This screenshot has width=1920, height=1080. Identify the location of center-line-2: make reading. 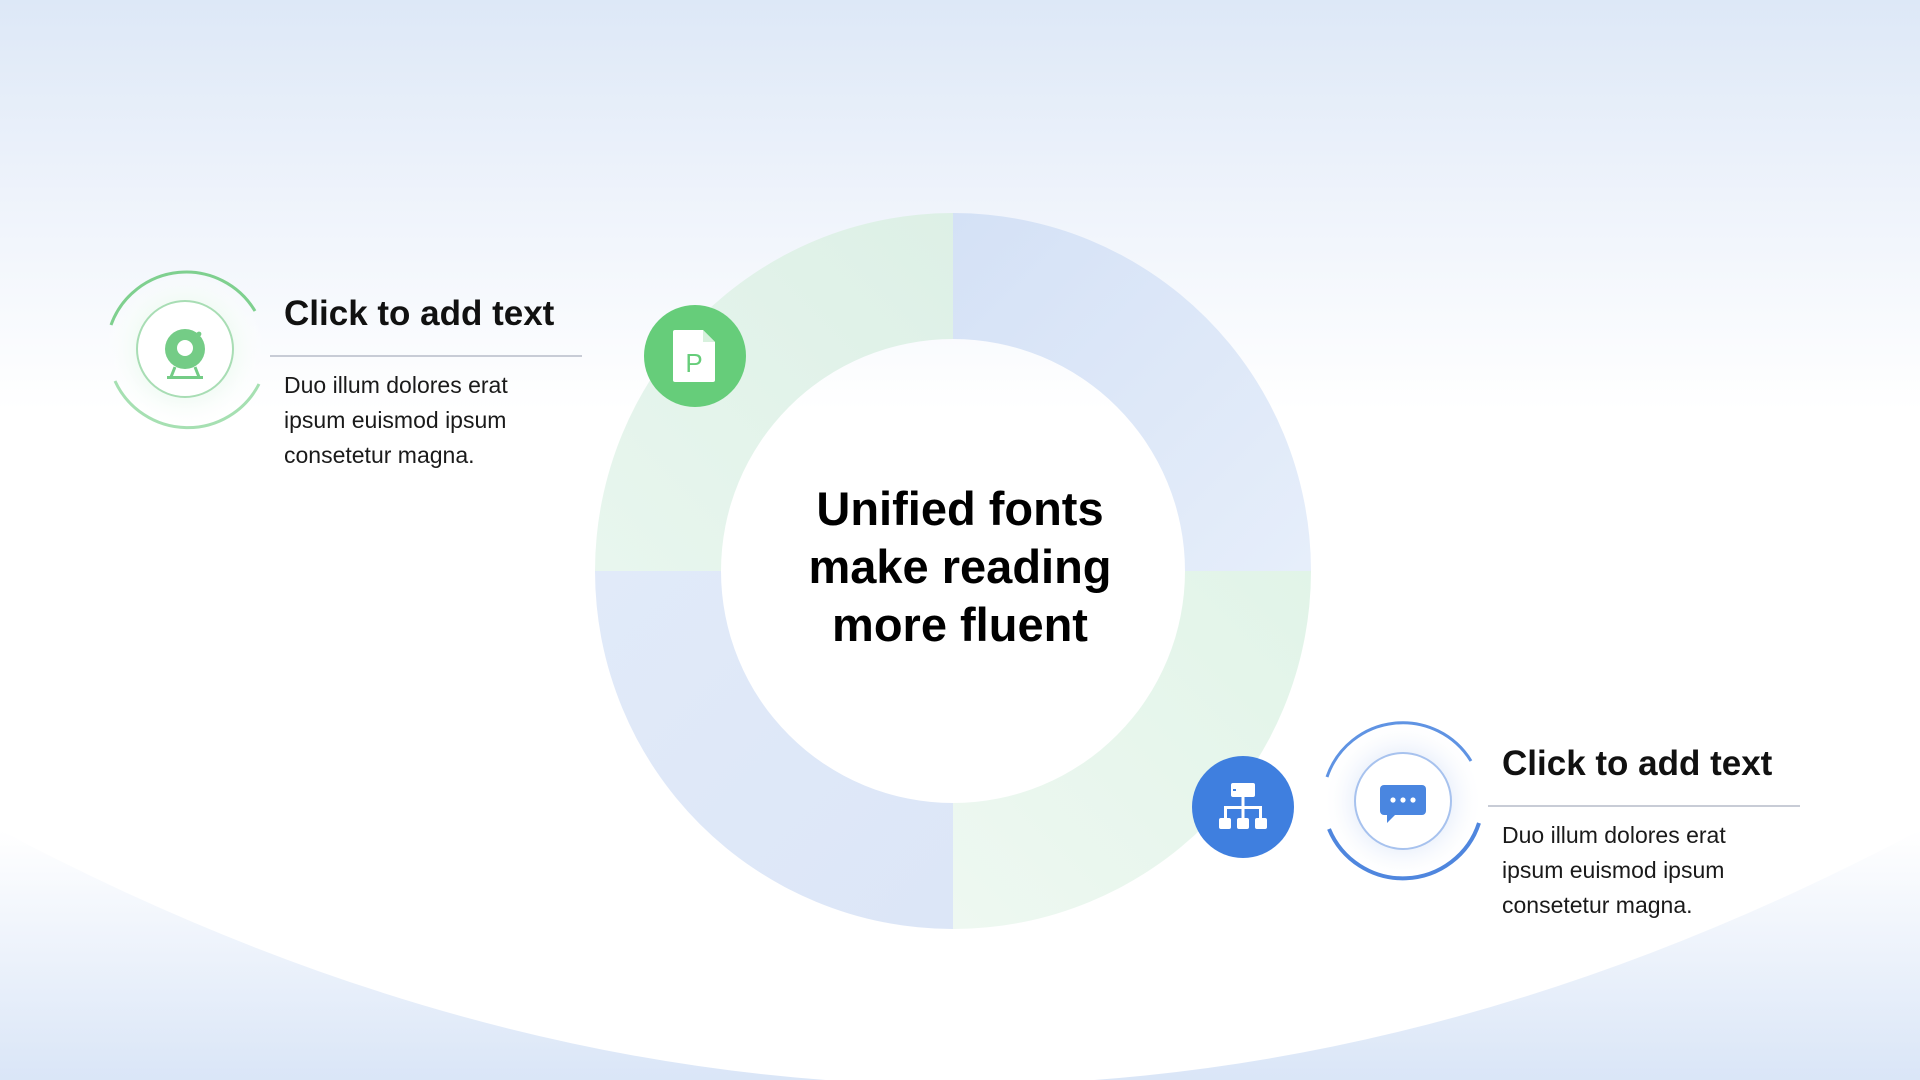
(960, 566).